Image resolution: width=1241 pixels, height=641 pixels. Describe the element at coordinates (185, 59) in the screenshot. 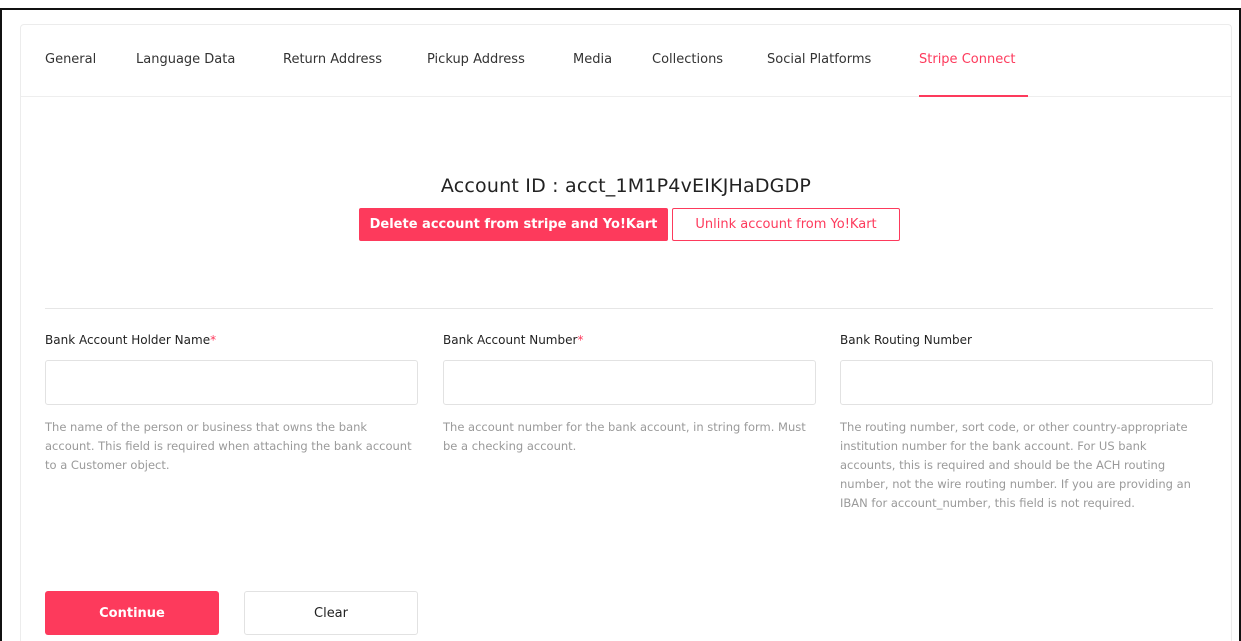

I see `tab-language-data: Language Data` at that location.